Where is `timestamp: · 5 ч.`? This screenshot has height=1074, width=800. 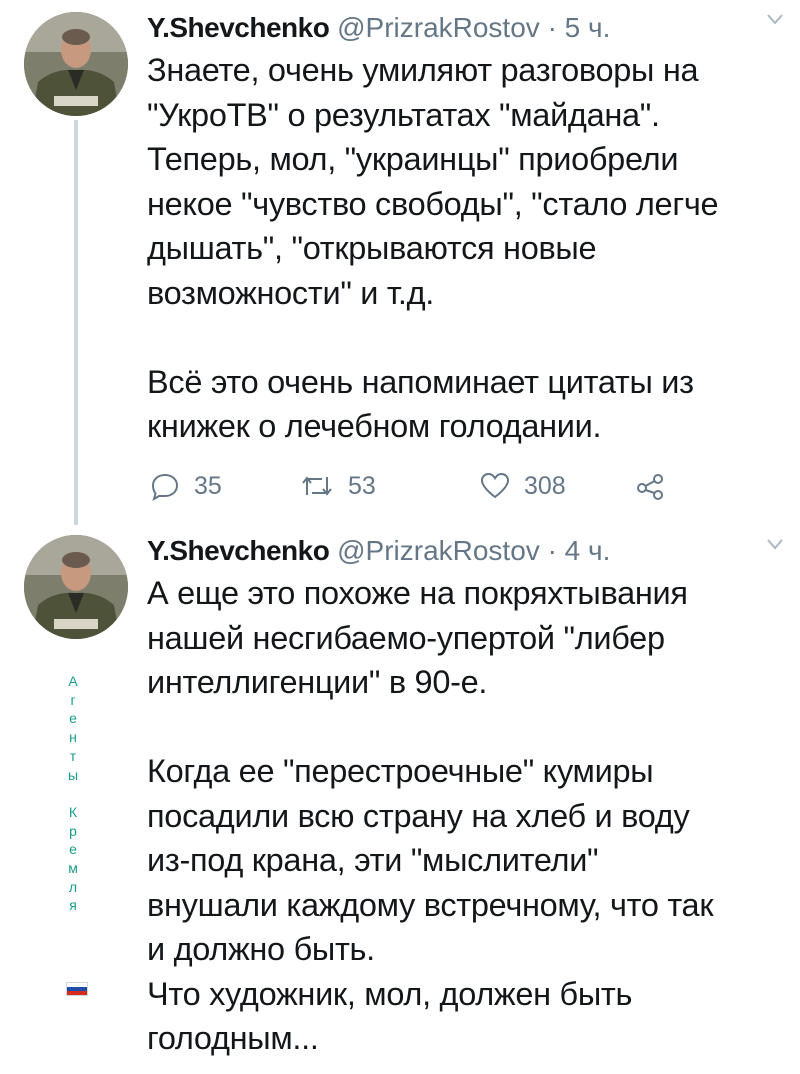
timestamp: · 5 ч. is located at coordinates (579, 27).